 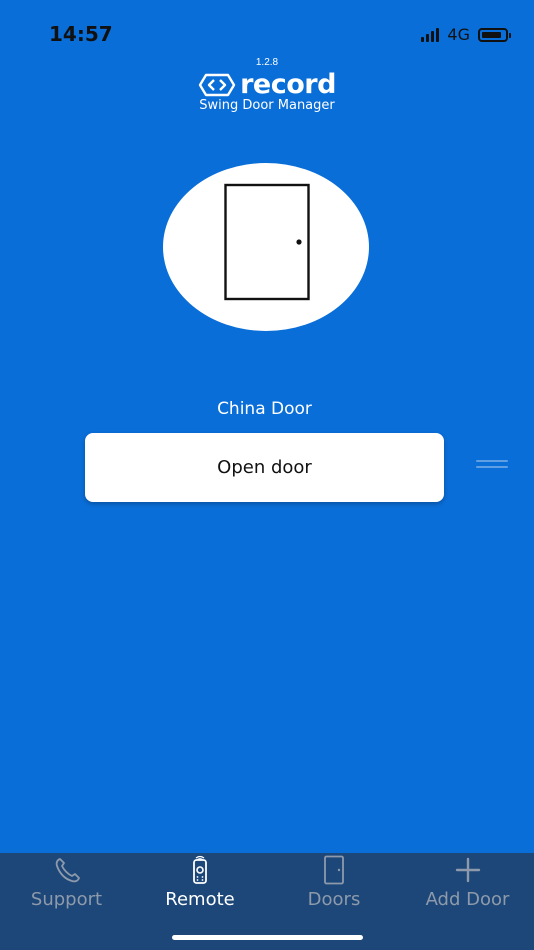 What do you see at coordinates (467, 870) in the screenshot?
I see `plus-icon` at bounding box center [467, 870].